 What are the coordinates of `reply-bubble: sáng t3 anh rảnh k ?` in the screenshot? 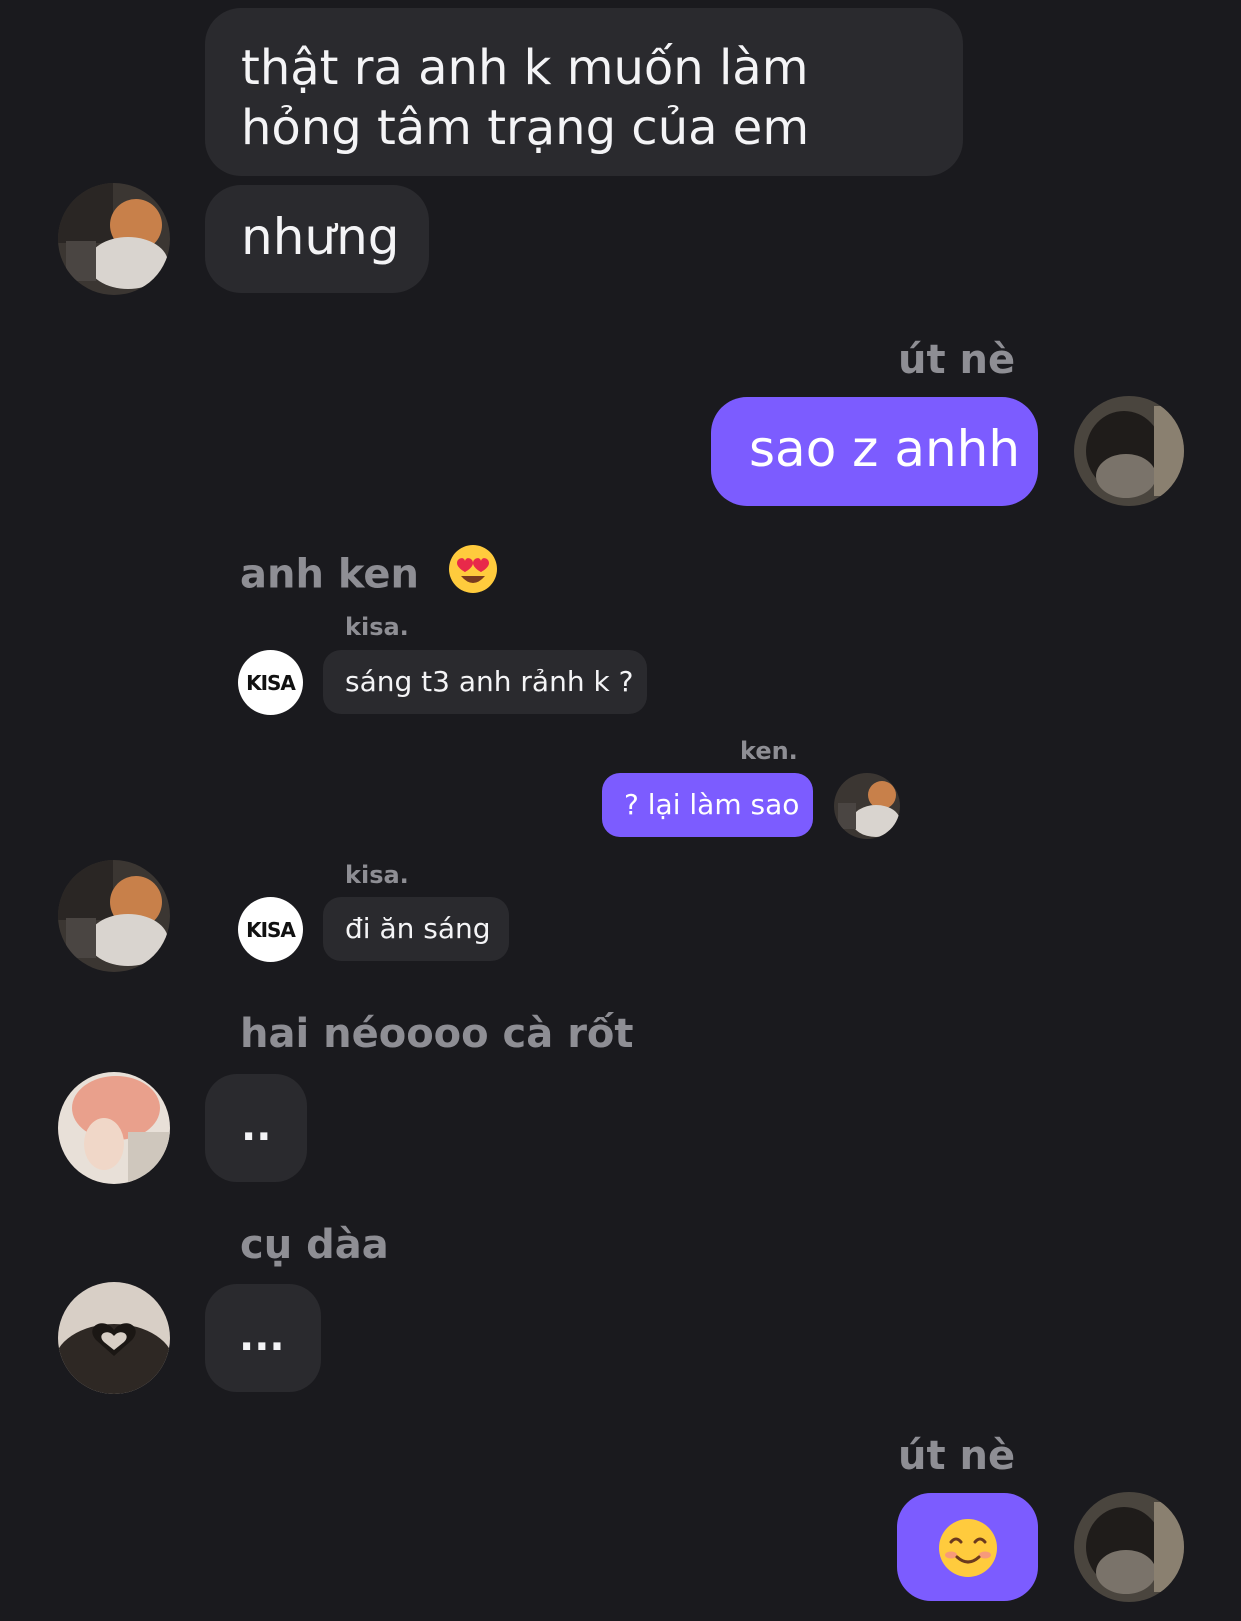 It's located at (485, 682).